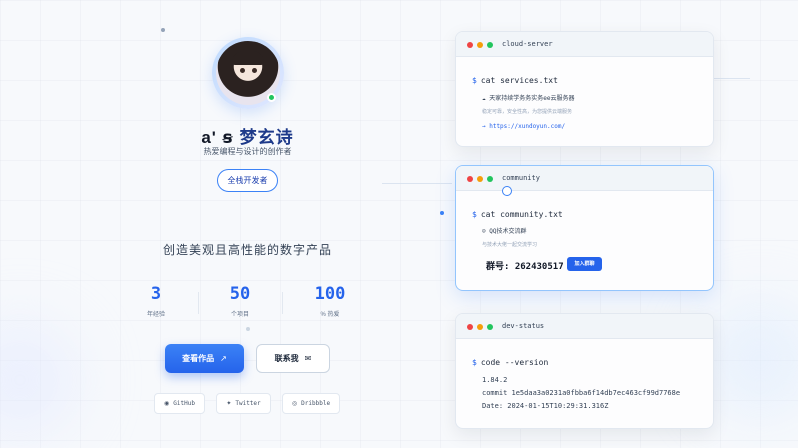 The height and width of the screenshot is (448, 798). What do you see at coordinates (584, 178) in the screenshot?
I see `terminal-titlebar: community` at bounding box center [584, 178].